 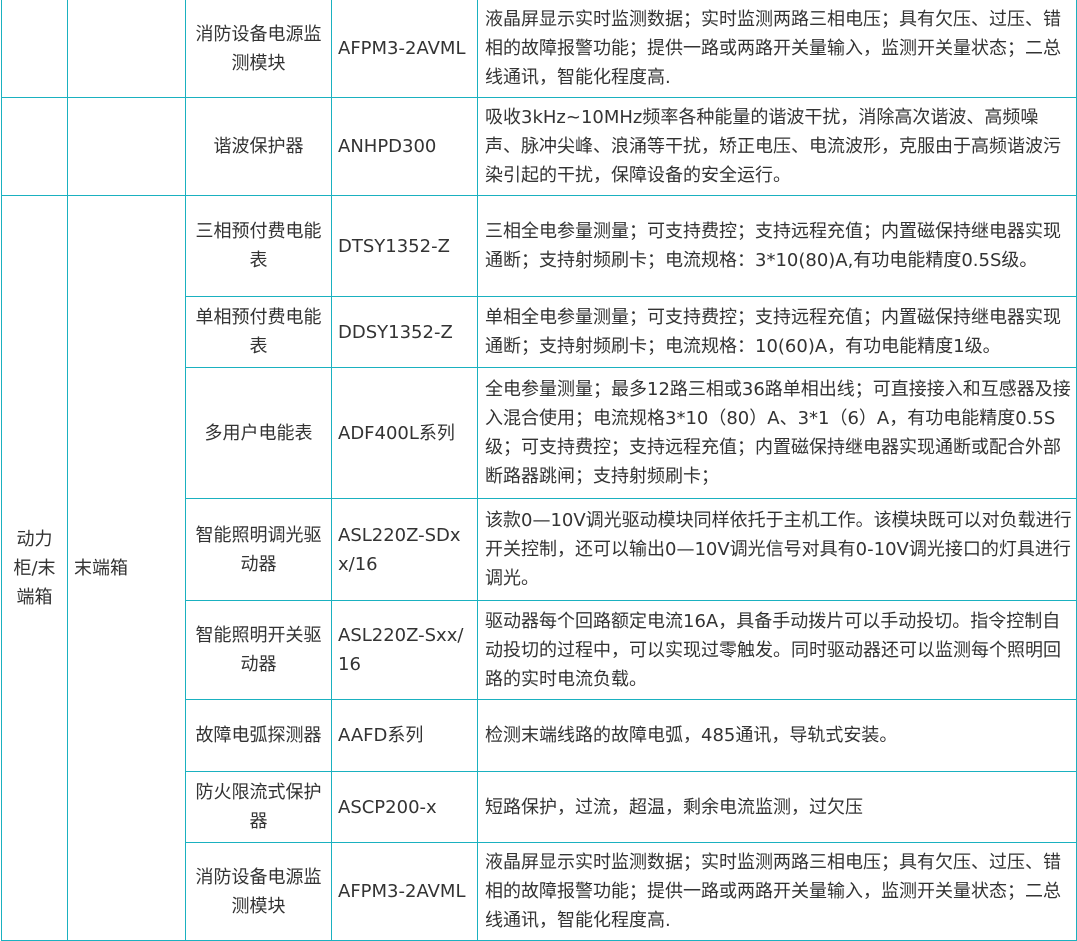 I want to click on product-model: DTSY1352-Z, so click(x=404, y=246).